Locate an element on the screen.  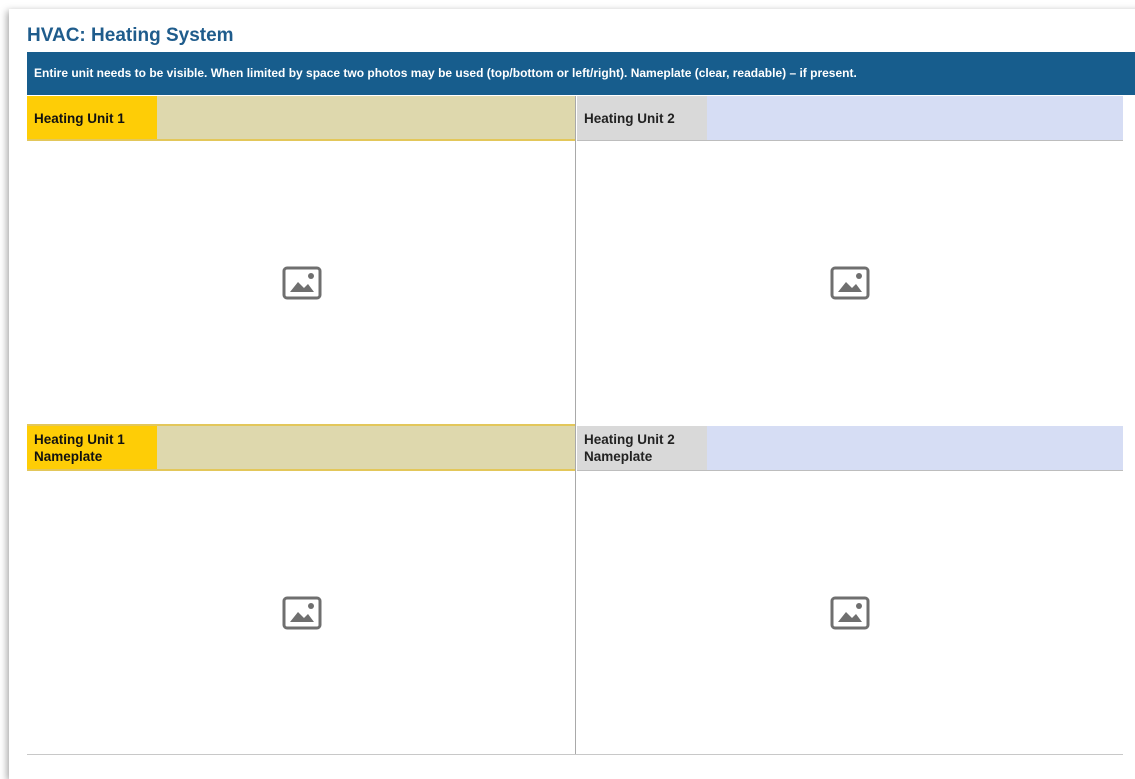
page-title: HVAC: Heating System is located at coordinates (130, 35).